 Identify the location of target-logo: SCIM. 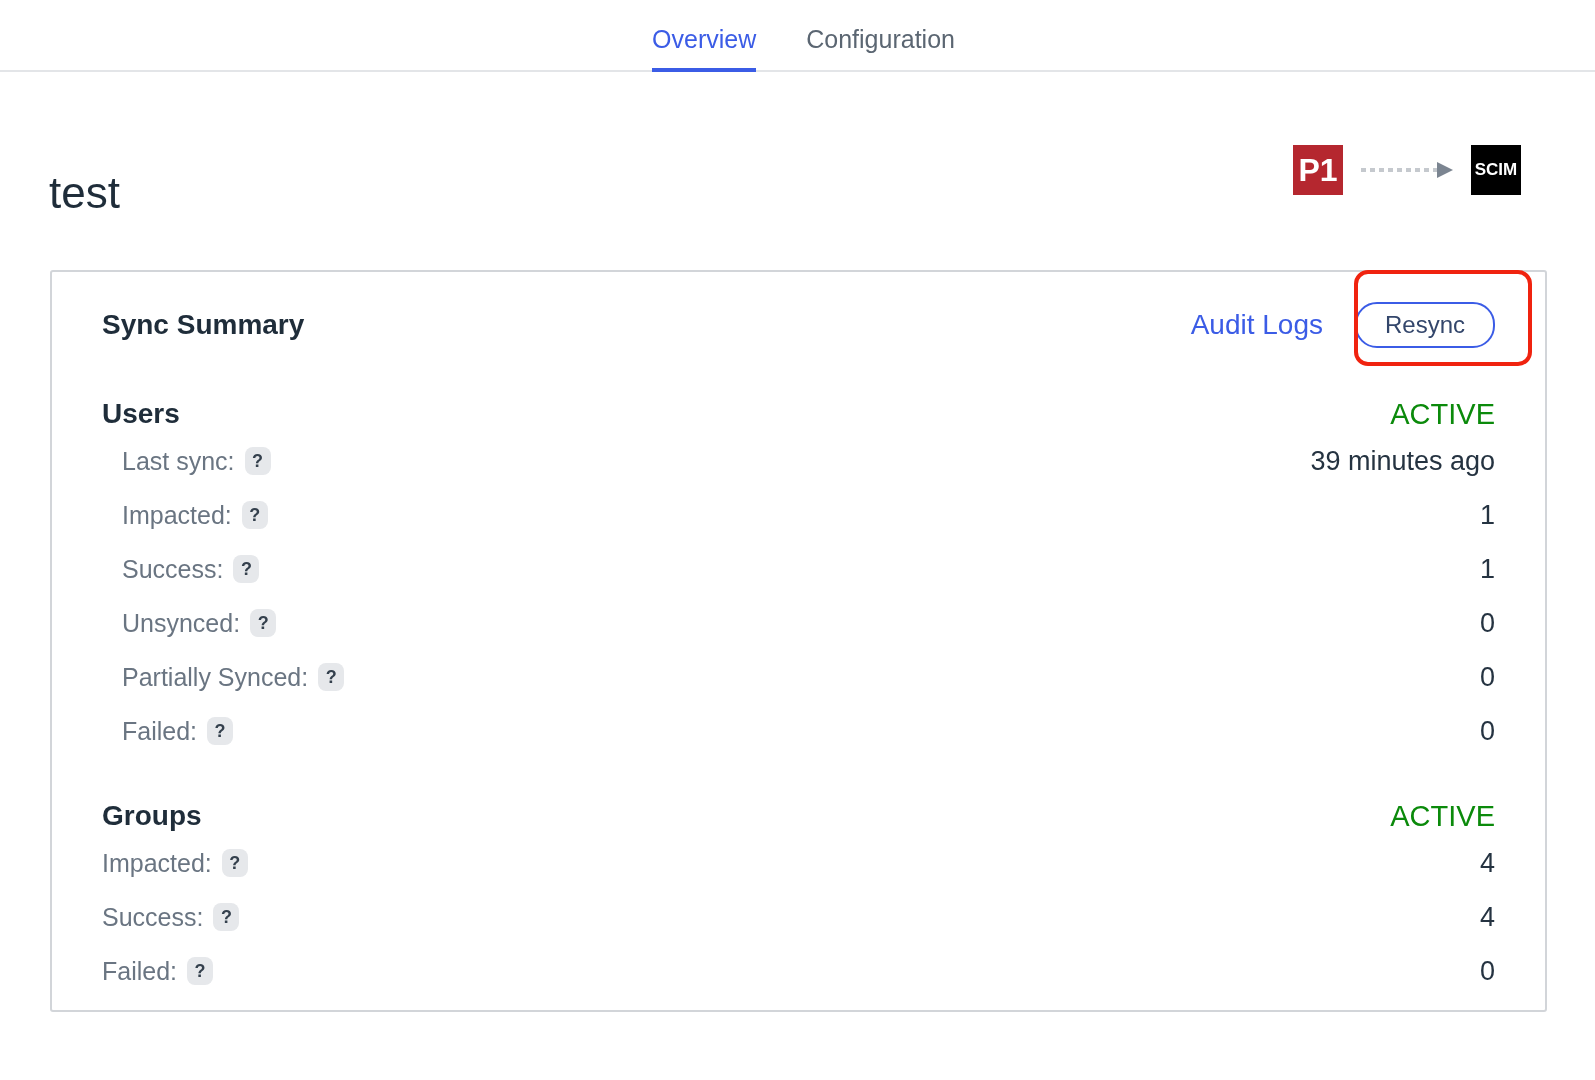
(1496, 170).